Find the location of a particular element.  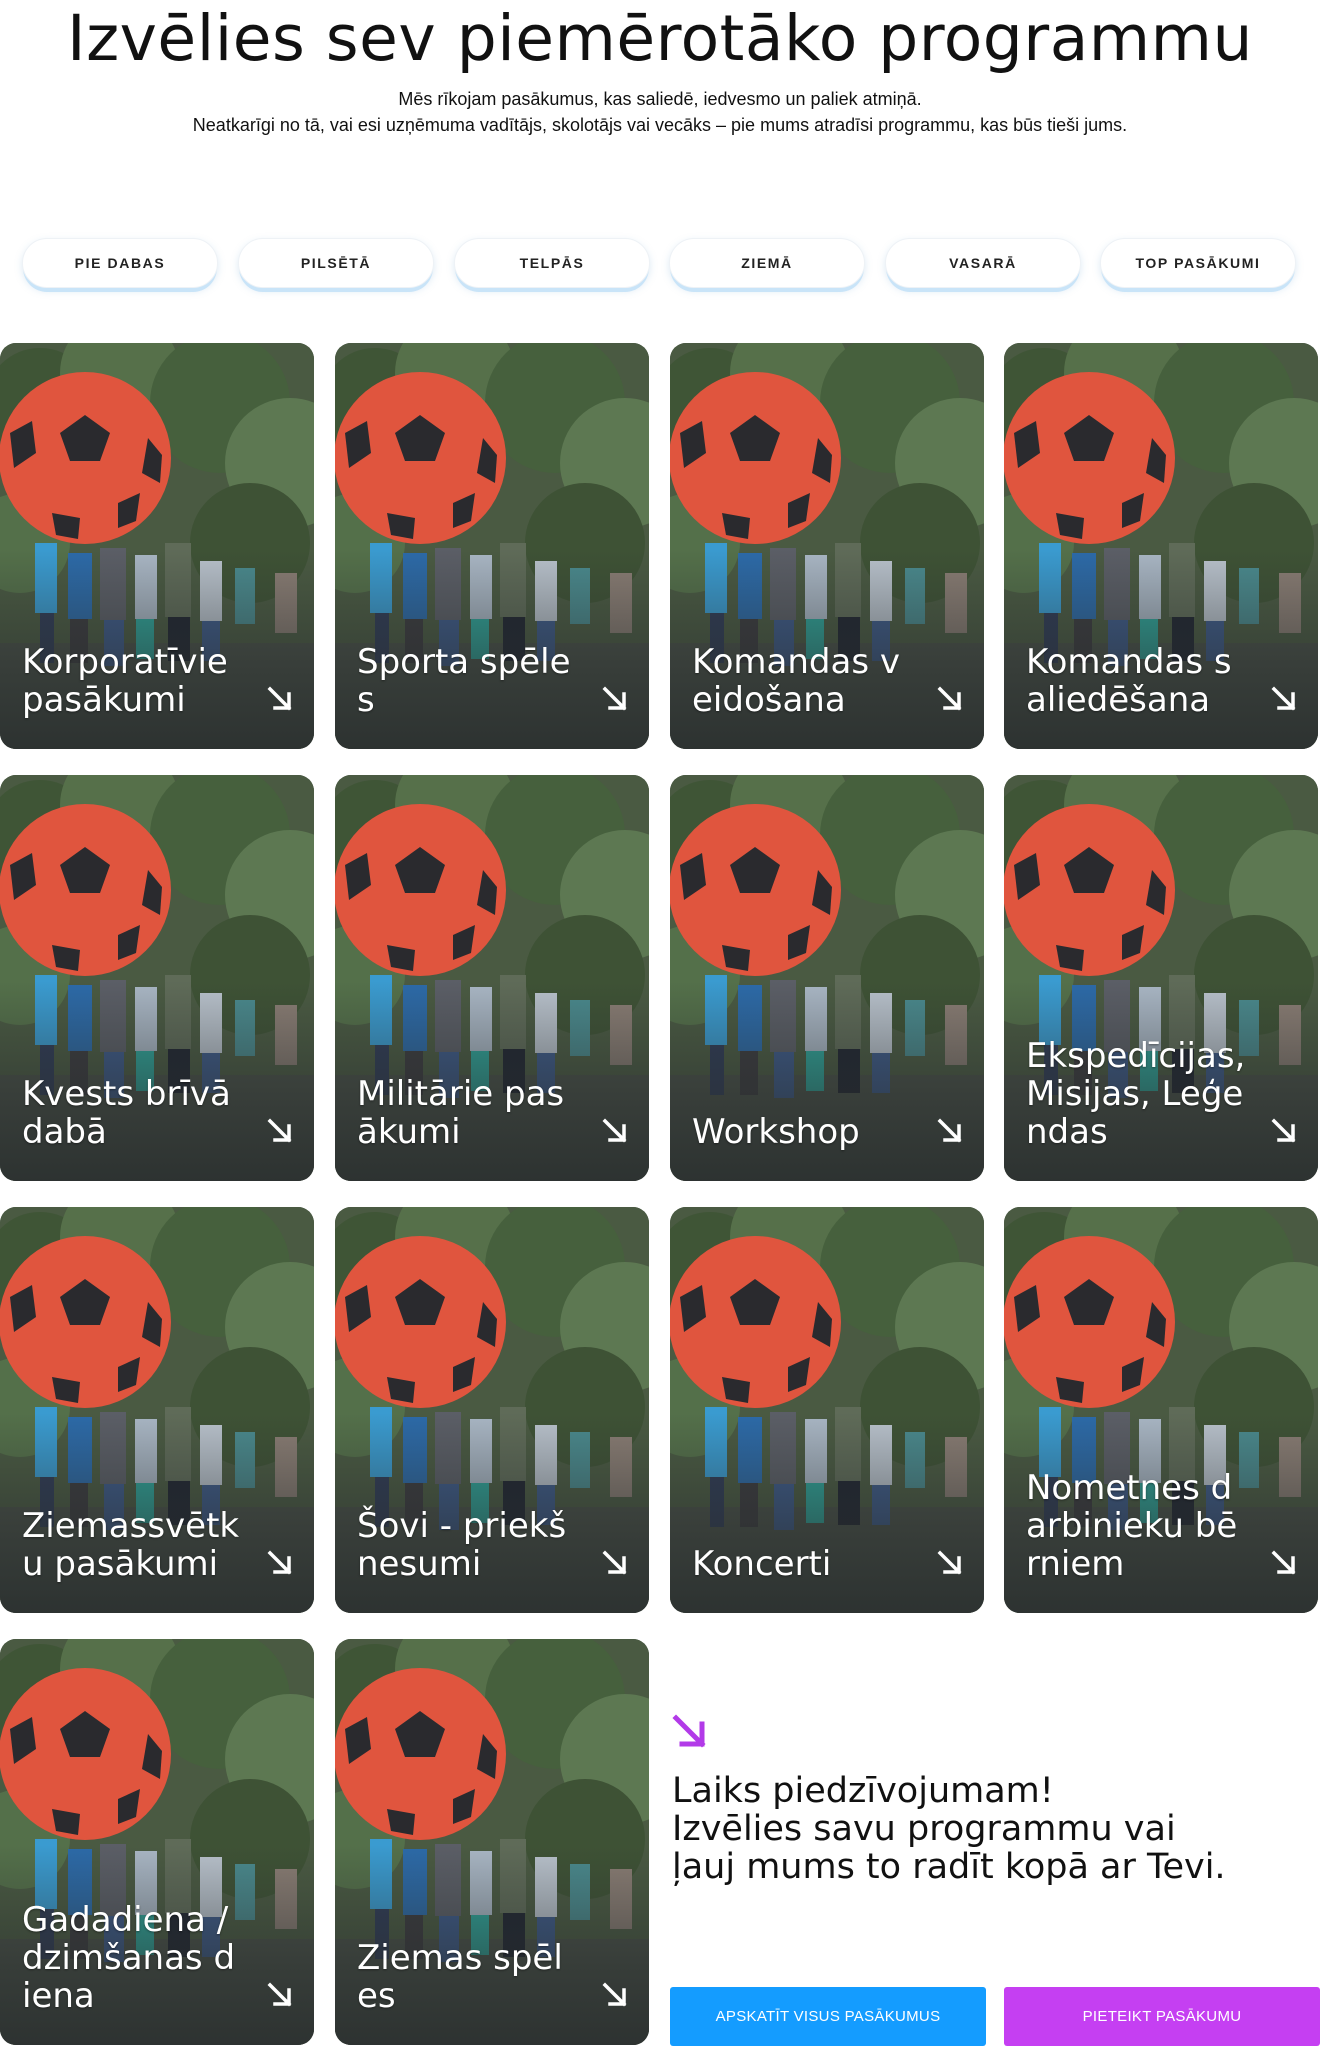

card-korporativie-pasakumi: Korporatīvie pasākumi is located at coordinates (157, 546).